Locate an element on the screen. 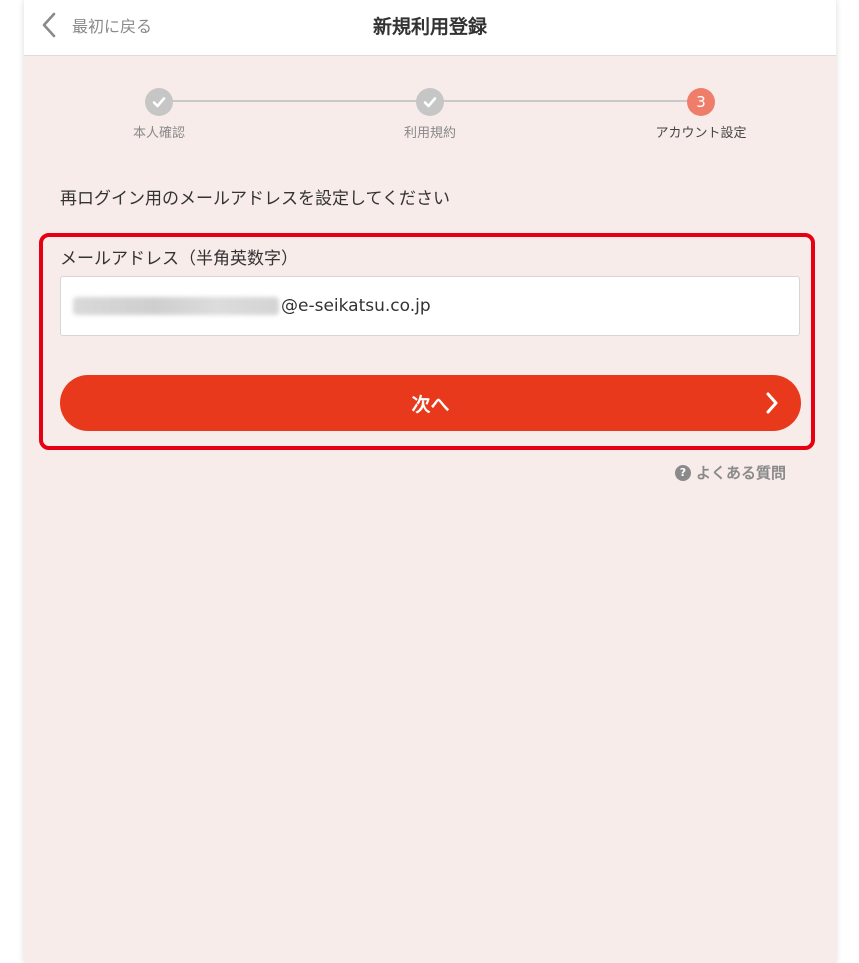  next-button: 次へ is located at coordinates (430, 403).